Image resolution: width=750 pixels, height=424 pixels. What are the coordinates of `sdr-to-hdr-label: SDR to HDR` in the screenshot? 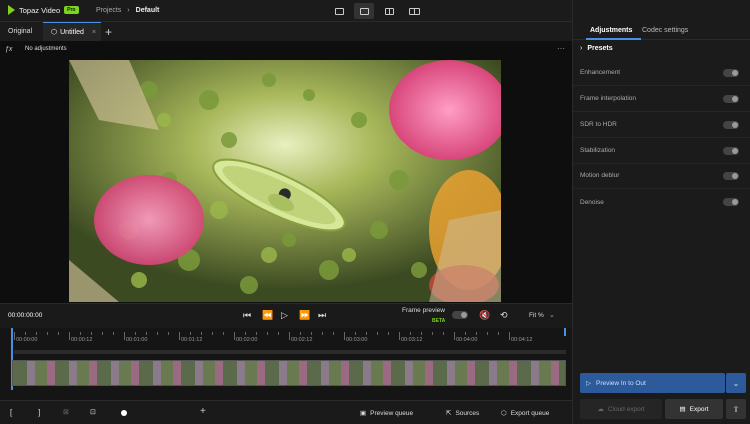 It's located at (598, 124).